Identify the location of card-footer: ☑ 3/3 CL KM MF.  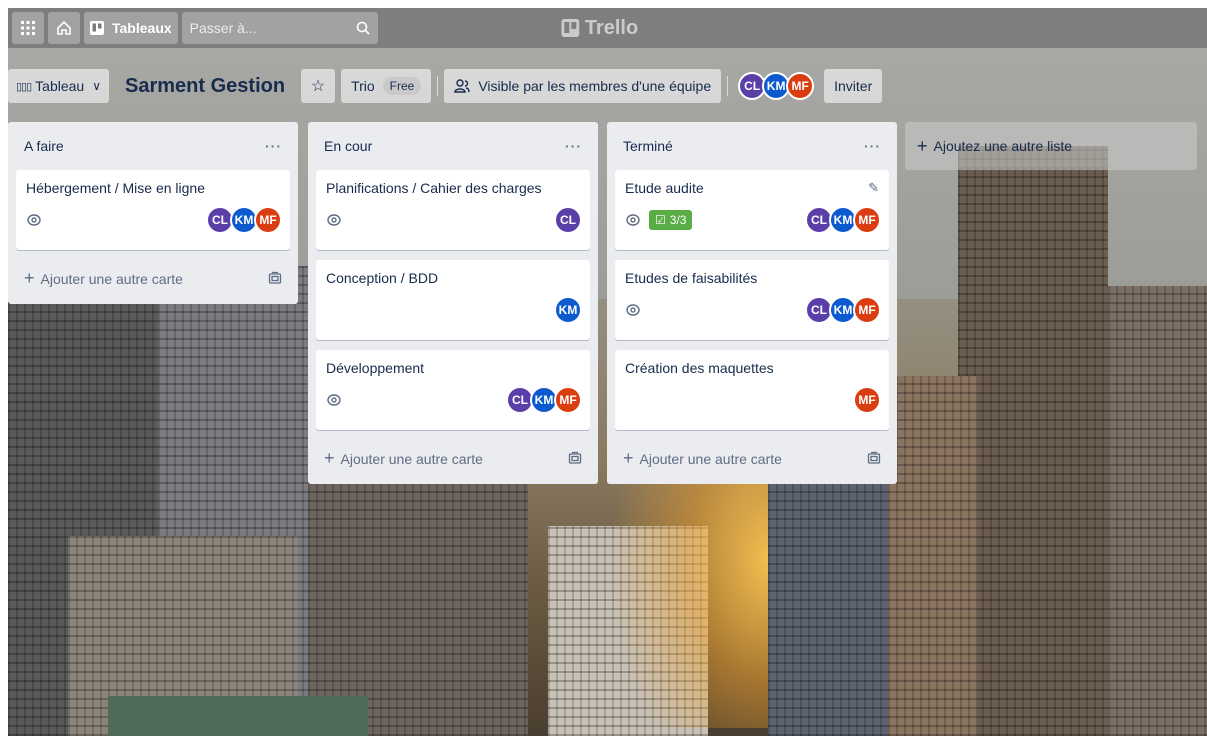
(753, 220).